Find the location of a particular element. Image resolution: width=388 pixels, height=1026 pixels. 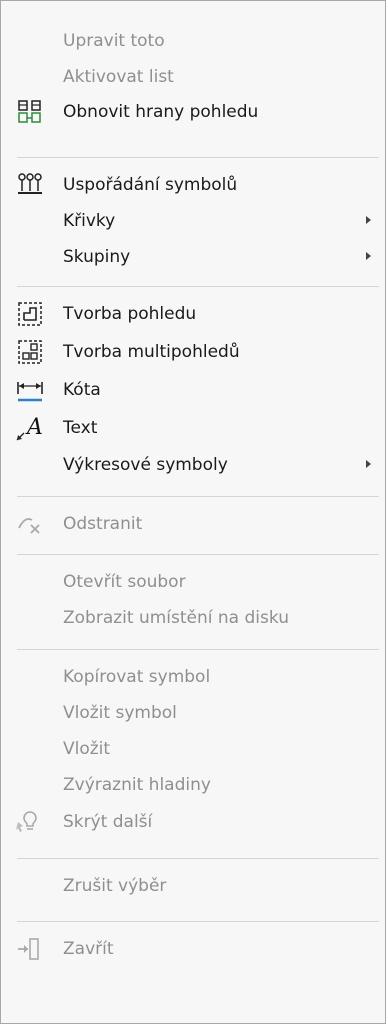

menu-item-label: Zavřít is located at coordinates (88, 949).